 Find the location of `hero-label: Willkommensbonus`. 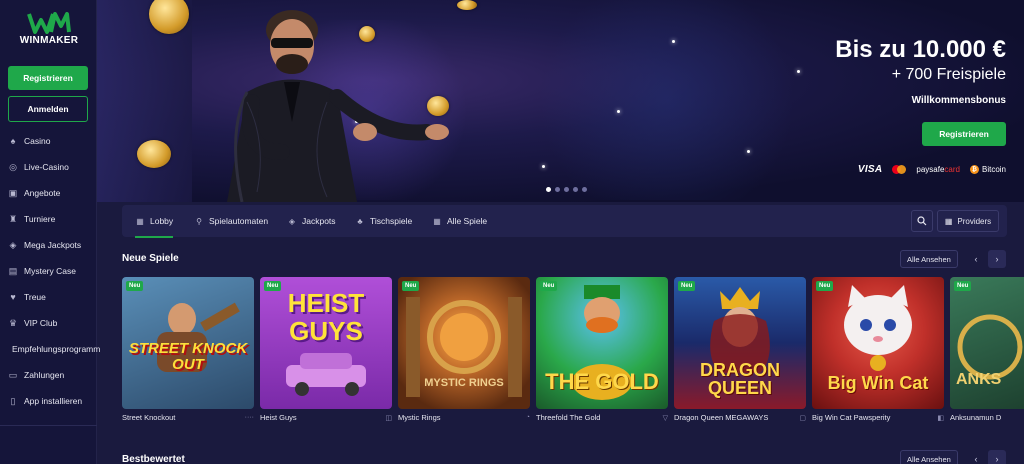

hero-label: Willkommensbonus is located at coordinates (958, 100).